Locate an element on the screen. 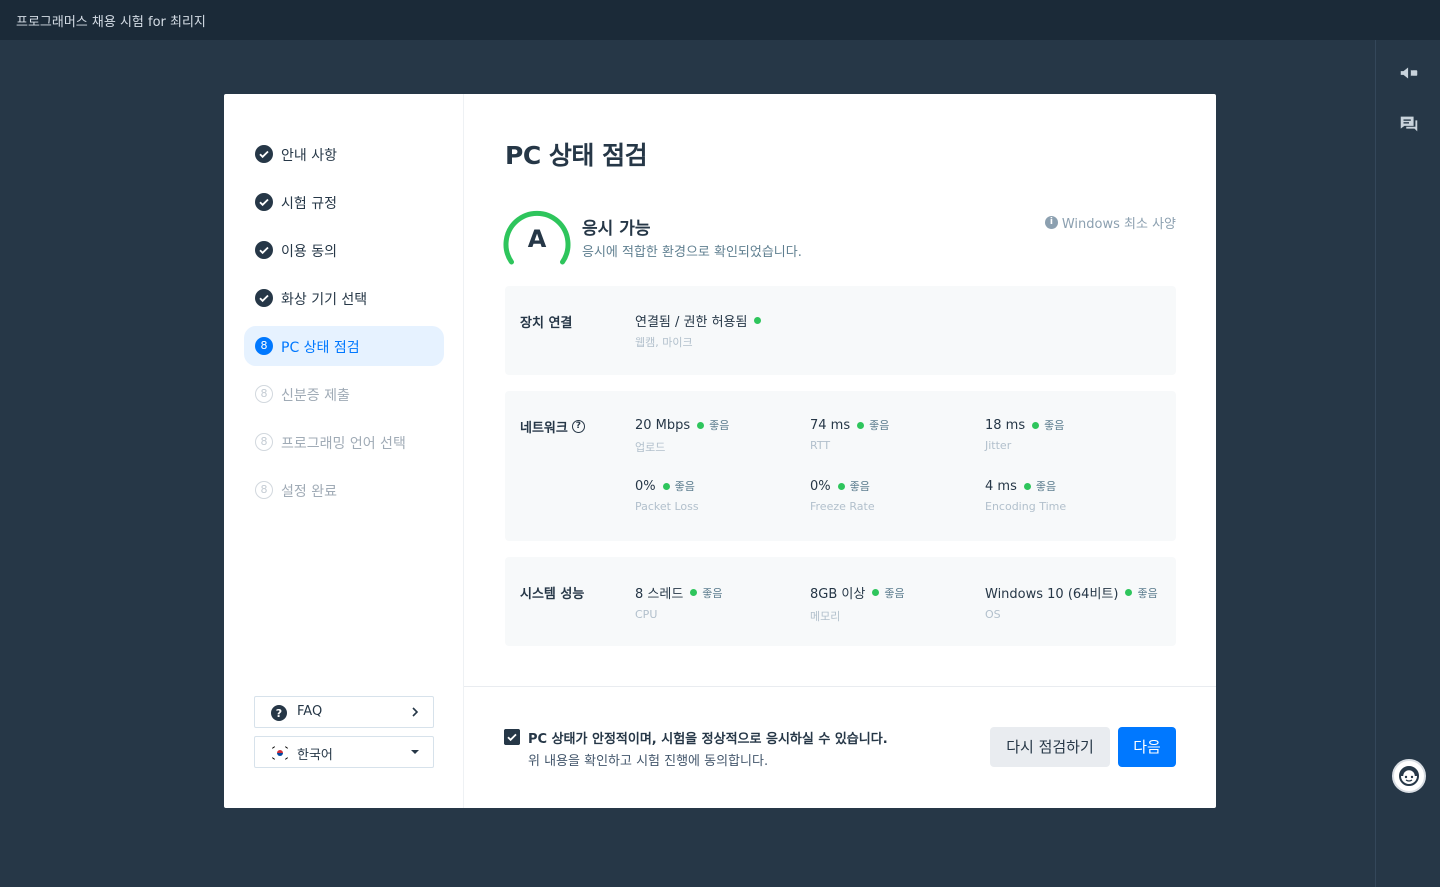 This screenshot has height=887, width=1440. step-label: 신분증 제출 is located at coordinates (315, 396).